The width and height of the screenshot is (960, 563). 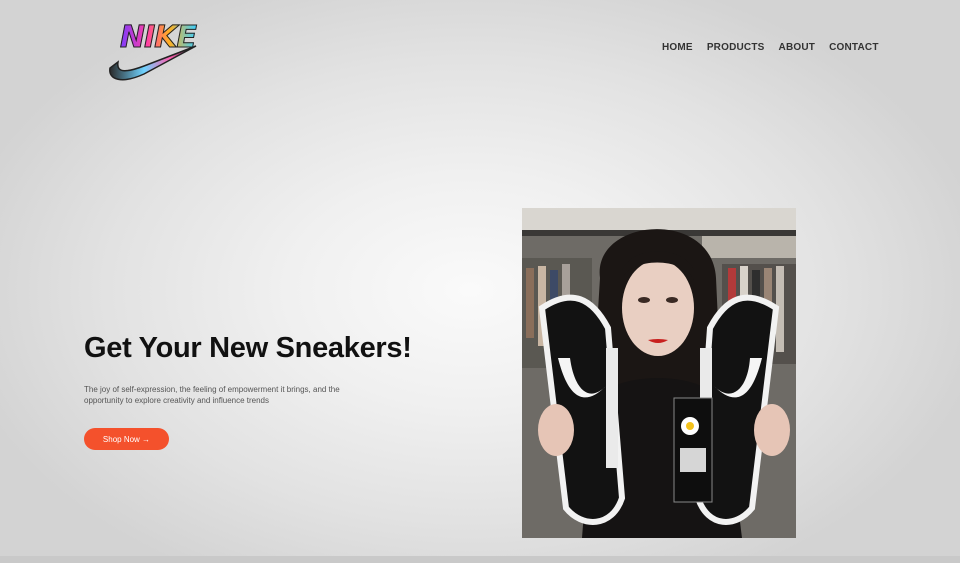 I want to click on logo-text: NIKE, so click(x=158, y=38).